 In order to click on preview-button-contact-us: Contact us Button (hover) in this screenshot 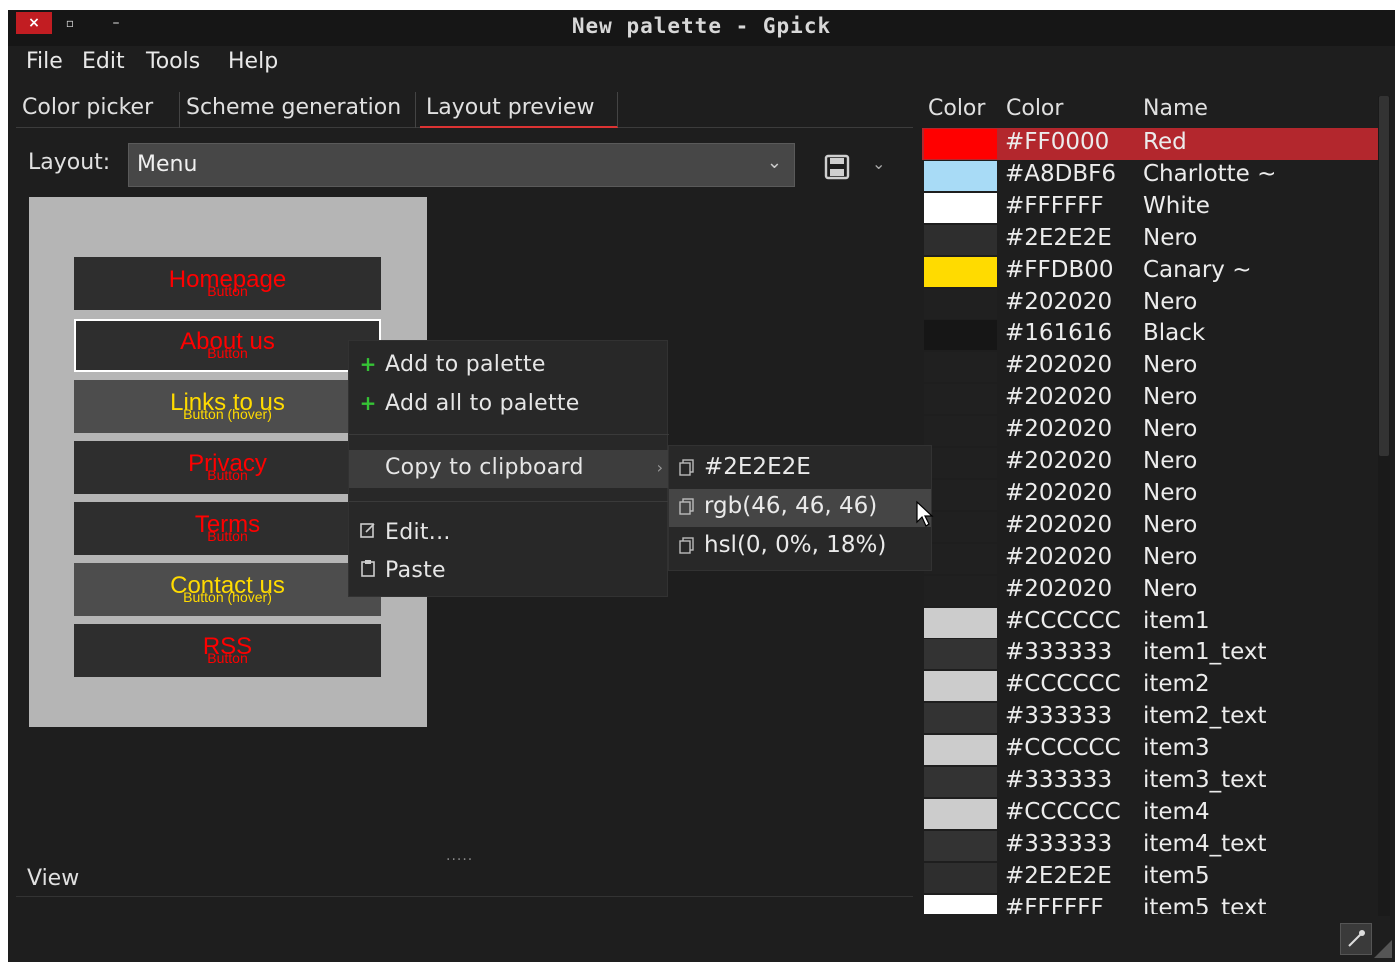, I will do `click(227, 589)`.